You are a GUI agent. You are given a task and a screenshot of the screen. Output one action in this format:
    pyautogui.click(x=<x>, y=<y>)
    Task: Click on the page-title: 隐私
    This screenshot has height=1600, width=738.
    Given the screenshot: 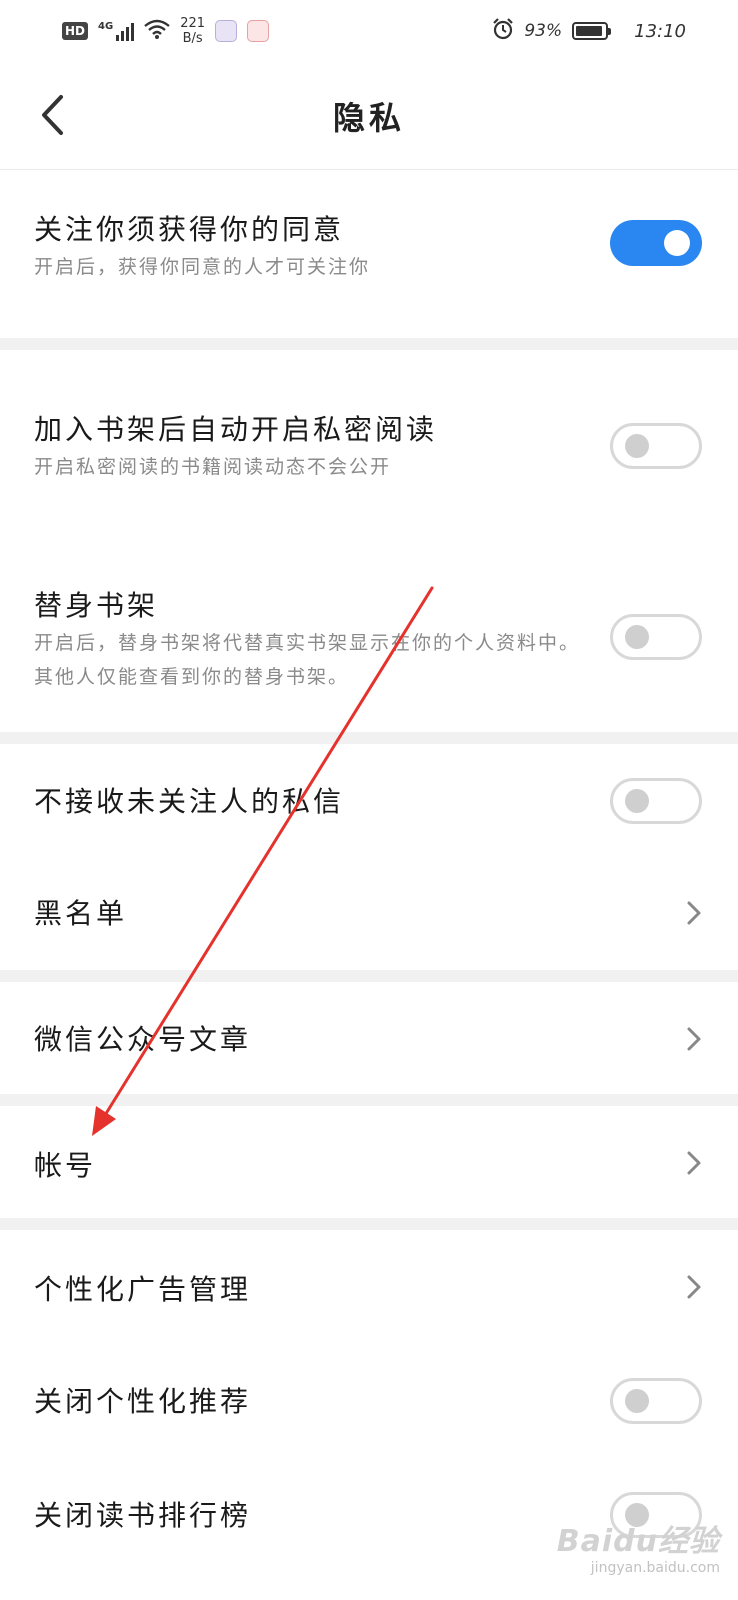 What is the action you would take?
    pyautogui.click(x=368, y=117)
    